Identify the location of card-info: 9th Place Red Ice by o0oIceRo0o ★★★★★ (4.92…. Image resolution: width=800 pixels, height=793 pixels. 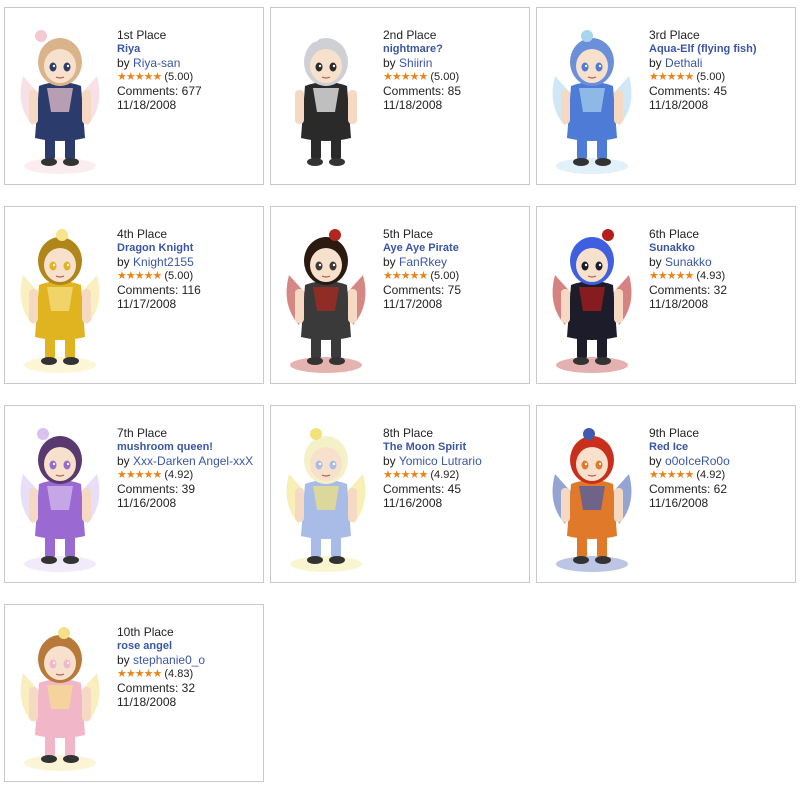
(722, 468).